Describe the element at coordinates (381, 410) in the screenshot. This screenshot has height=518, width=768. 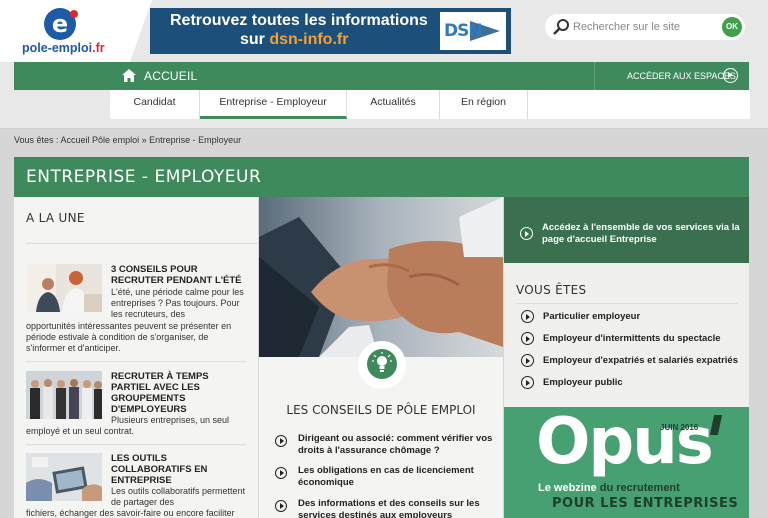
I see `conseils-title: LES CONSEILS DE PÔLE EMPLOI` at that location.